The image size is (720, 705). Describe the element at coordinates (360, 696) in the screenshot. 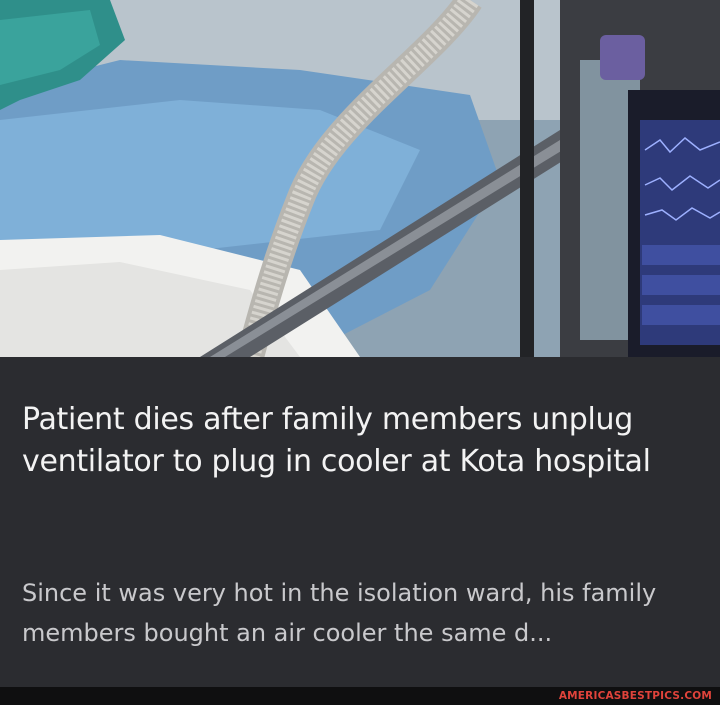

I see `watermark-bar: AMERICASBESTPICS.COM` at that location.